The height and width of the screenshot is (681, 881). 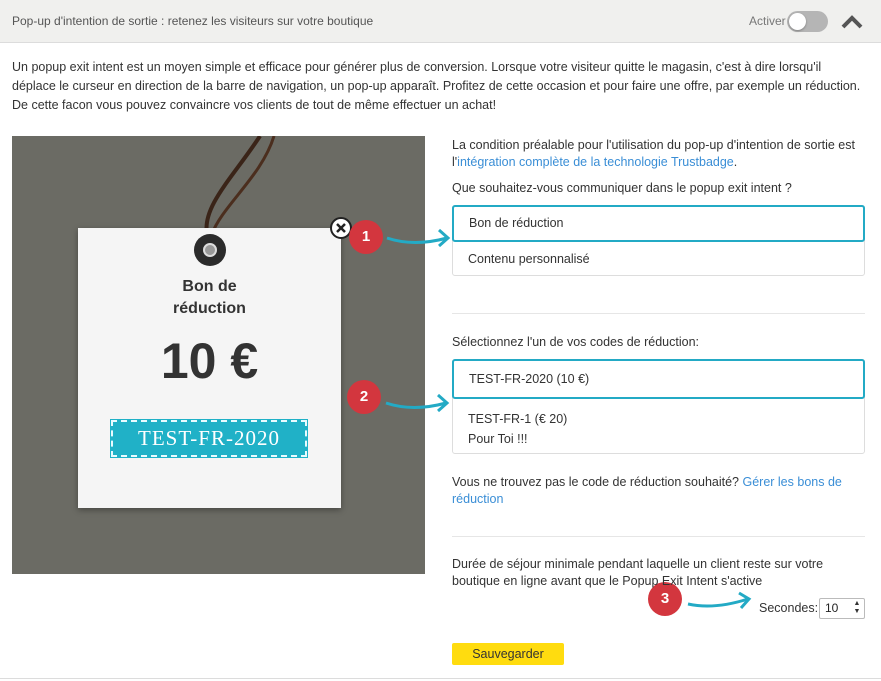 I want to click on content-type-list: Bon de réduction Contenu personnalisé, so click(x=658, y=240).